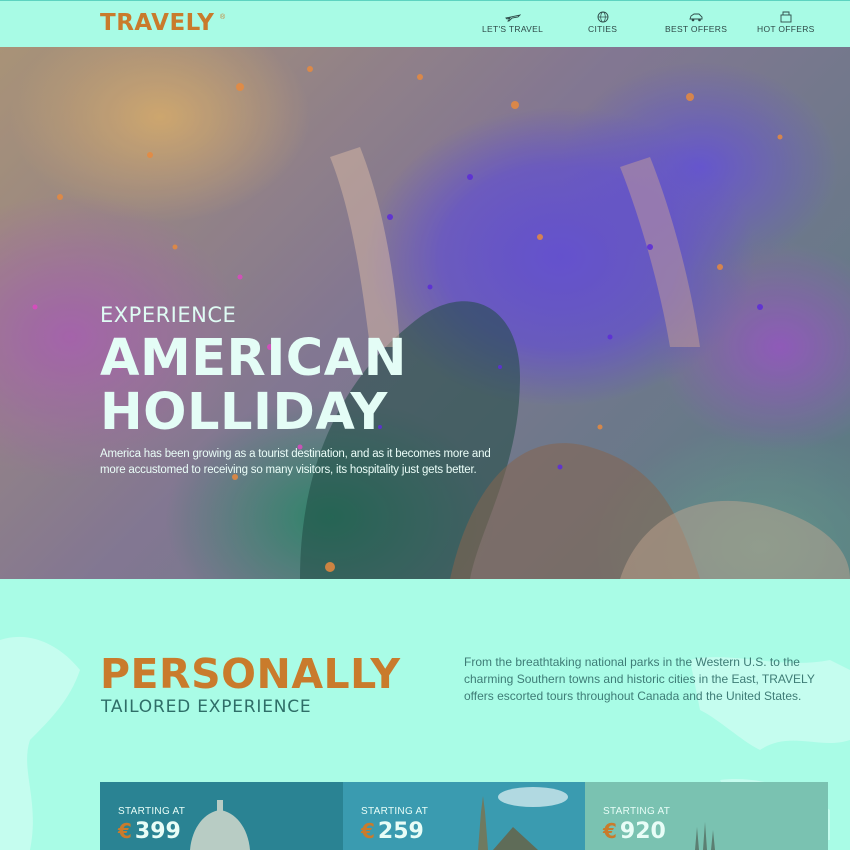 The image size is (850, 850). Describe the element at coordinates (642, 831) in the screenshot. I see `price-amount: 920` at that location.